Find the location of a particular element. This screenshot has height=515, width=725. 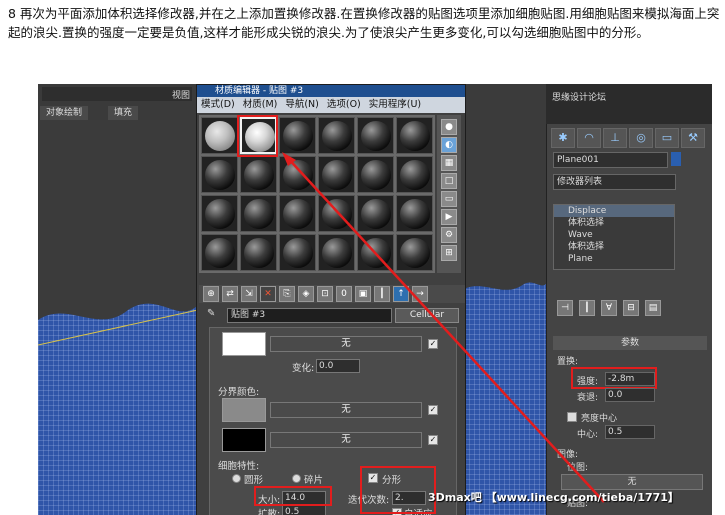

circular-radio is located at coordinates (236, 478).